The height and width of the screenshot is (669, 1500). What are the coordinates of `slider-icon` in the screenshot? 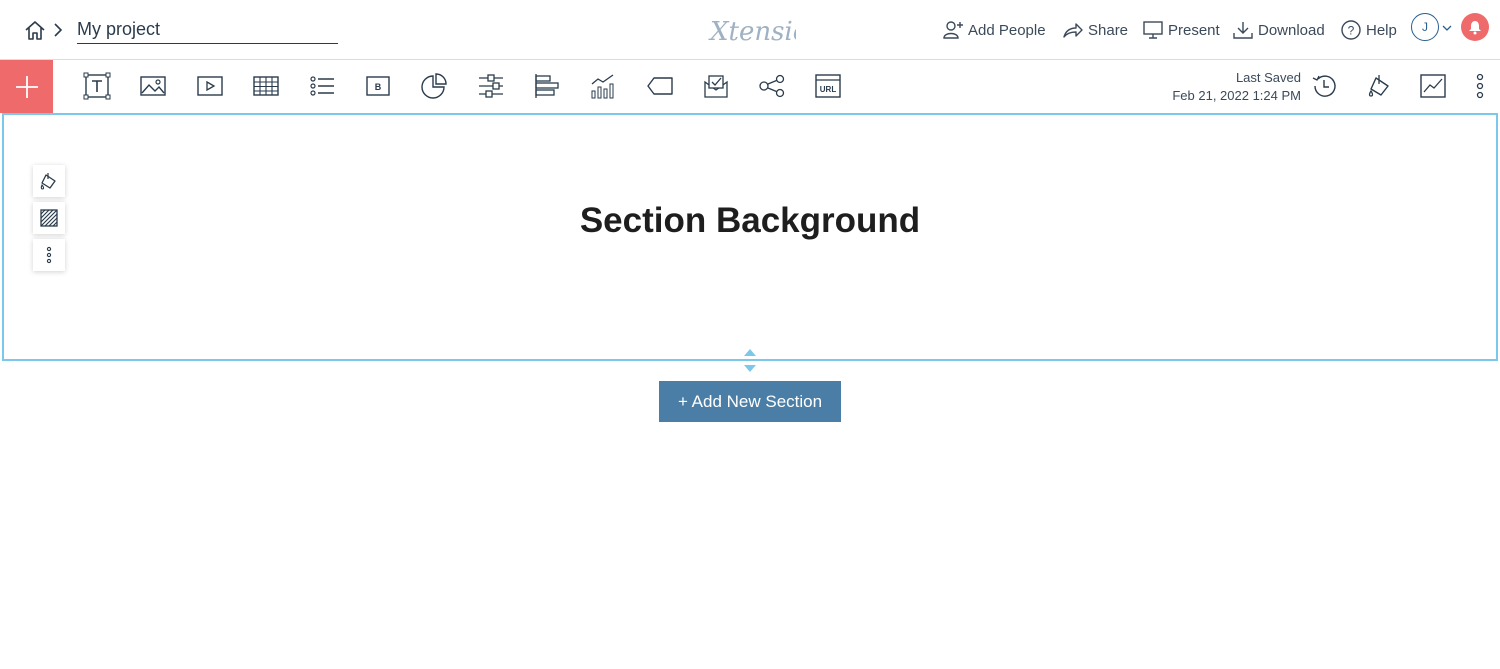 It's located at (491, 86).